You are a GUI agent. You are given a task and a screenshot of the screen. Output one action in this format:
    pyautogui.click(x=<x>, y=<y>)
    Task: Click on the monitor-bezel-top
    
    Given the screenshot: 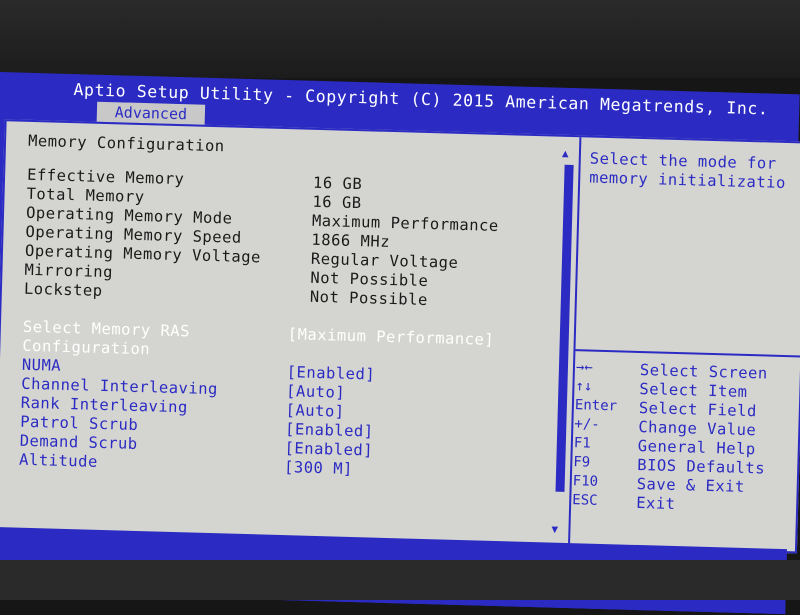 What is the action you would take?
    pyautogui.click(x=400, y=39)
    